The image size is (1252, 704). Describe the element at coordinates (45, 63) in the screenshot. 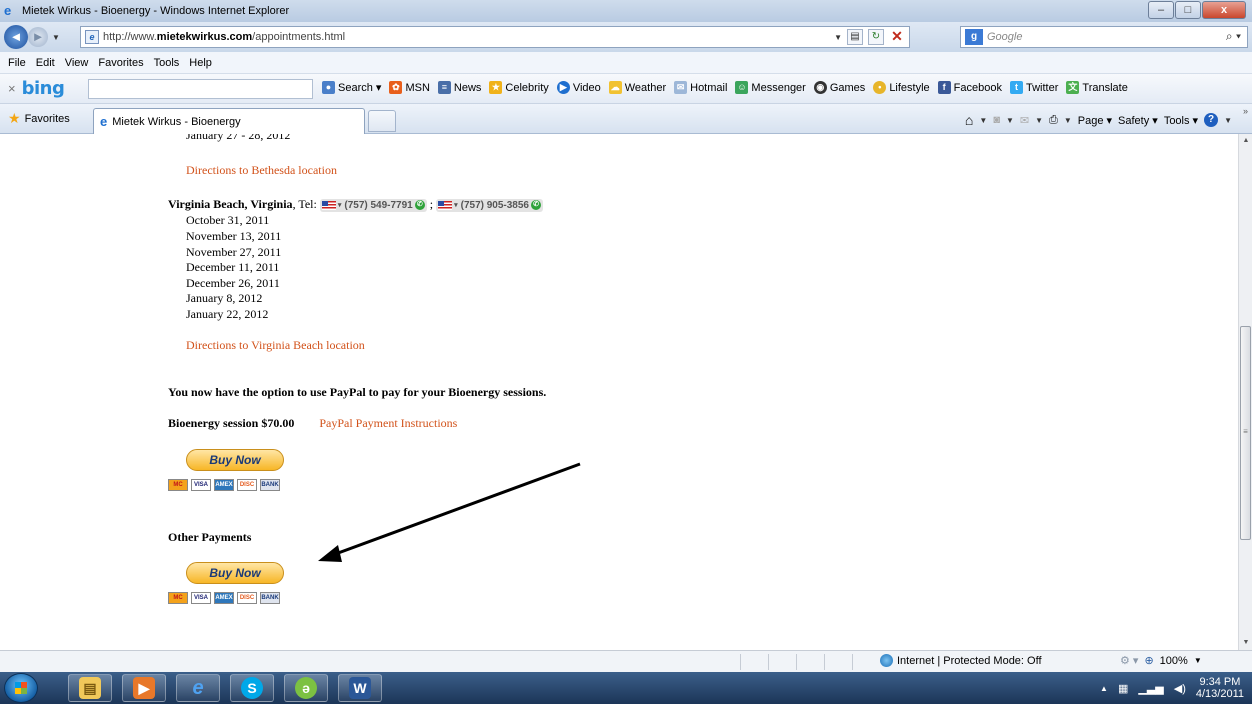

I see `menu-edit: Edit` at that location.